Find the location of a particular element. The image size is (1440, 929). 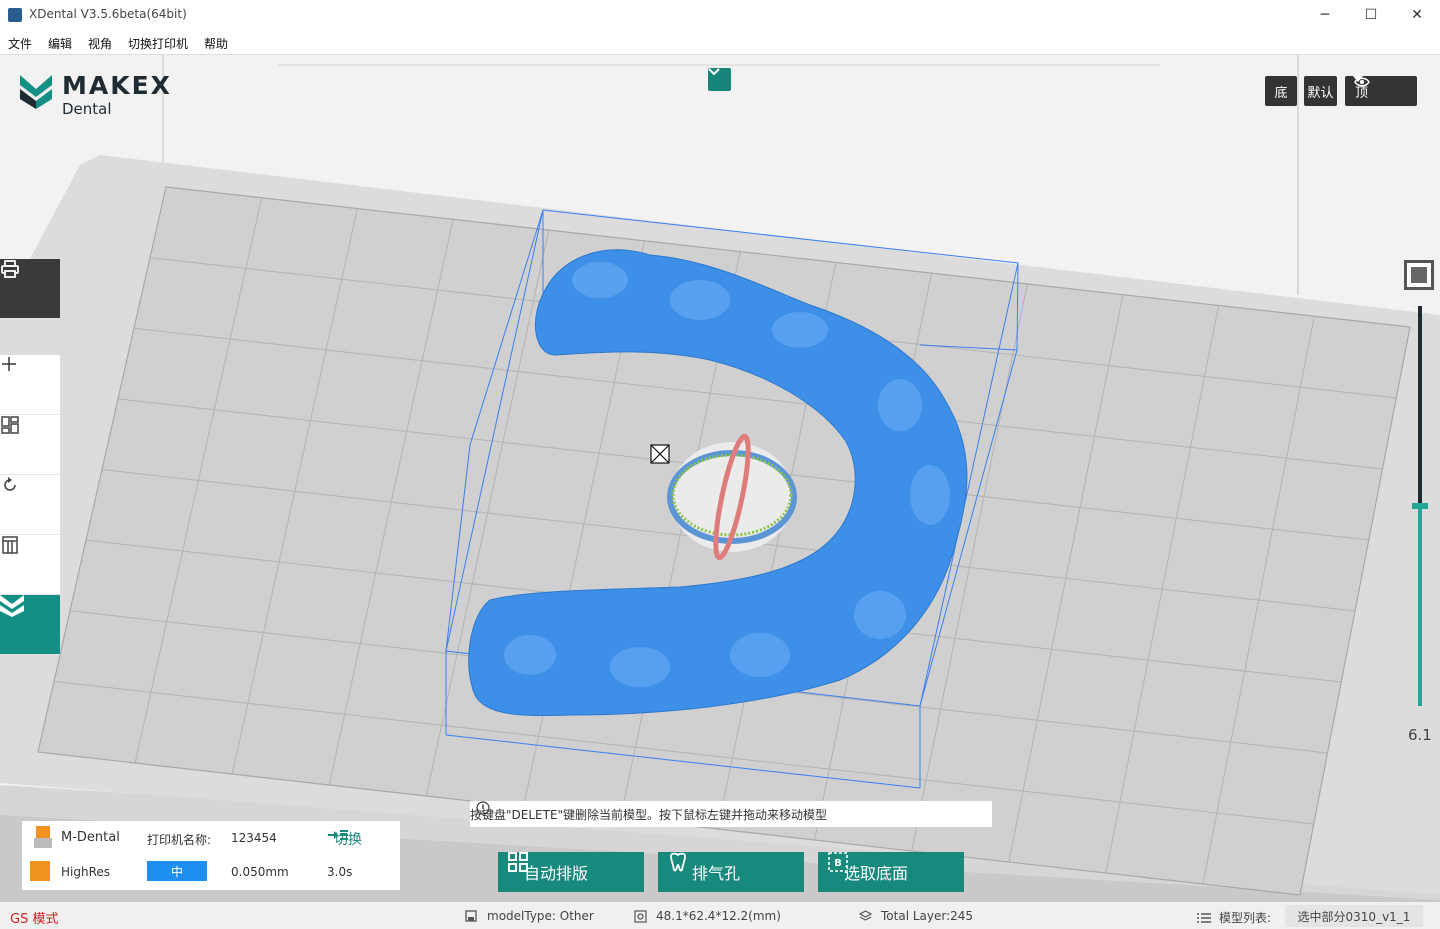

vent-hole-label: 排气孔 is located at coordinates (716, 873).